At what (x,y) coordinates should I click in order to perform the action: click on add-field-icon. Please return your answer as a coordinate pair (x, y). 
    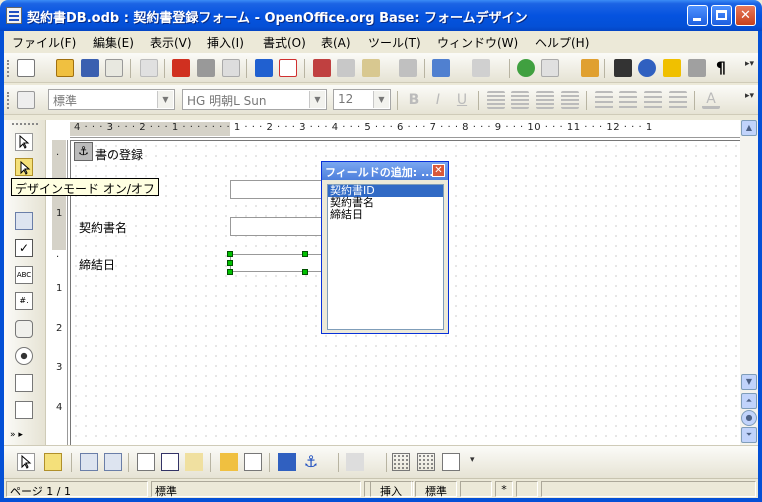
    Looking at the image, I should click on (170, 462).